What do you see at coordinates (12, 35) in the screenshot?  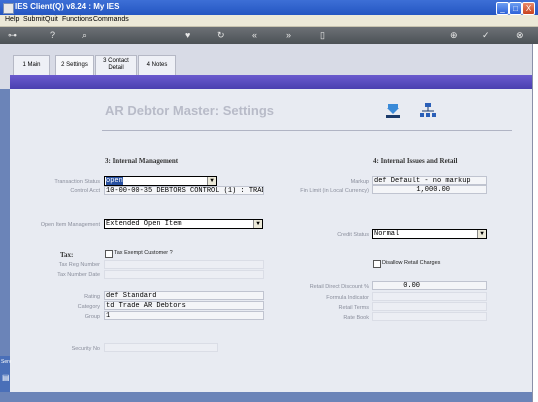 I see `key-icon: ⊶` at bounding box center [12, 35].